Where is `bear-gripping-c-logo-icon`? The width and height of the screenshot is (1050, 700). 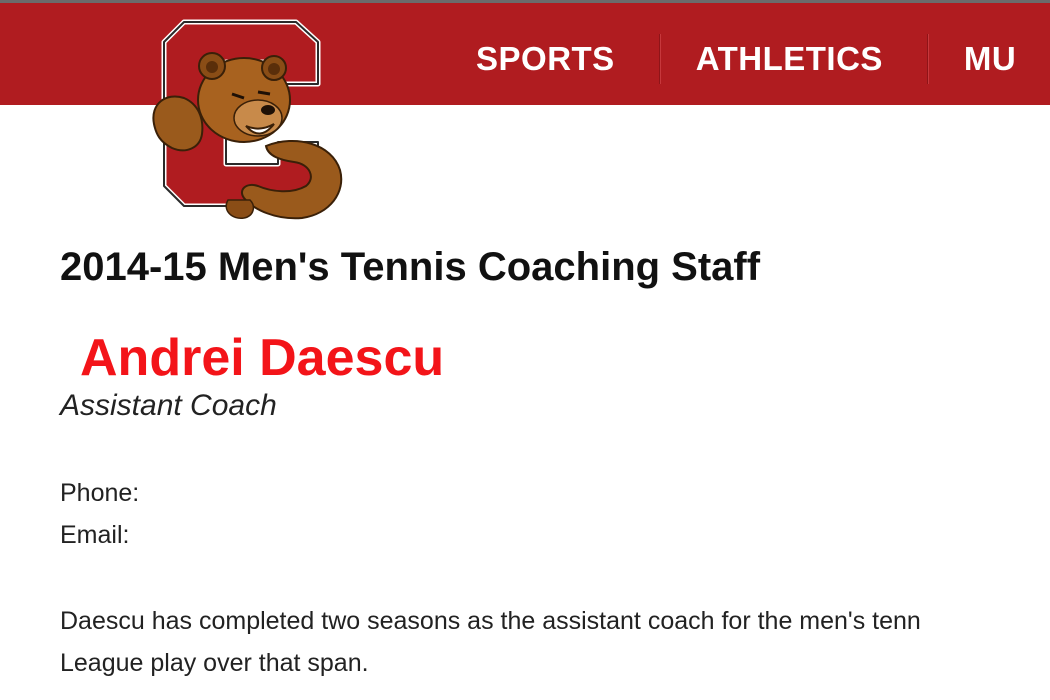
bear-gripping-c-logo-icon is located at coordinates (251, 120).